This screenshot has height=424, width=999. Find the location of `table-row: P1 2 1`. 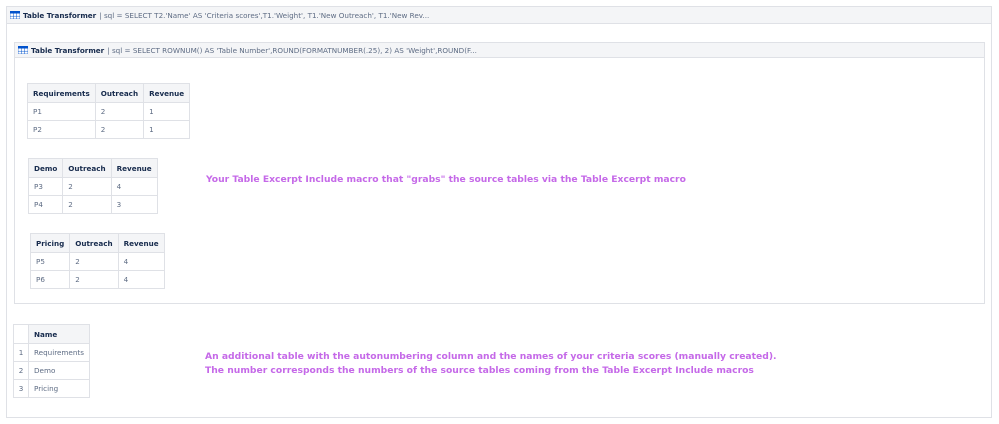

table-row: P1 2 1 is located at coordinates (109, 111).